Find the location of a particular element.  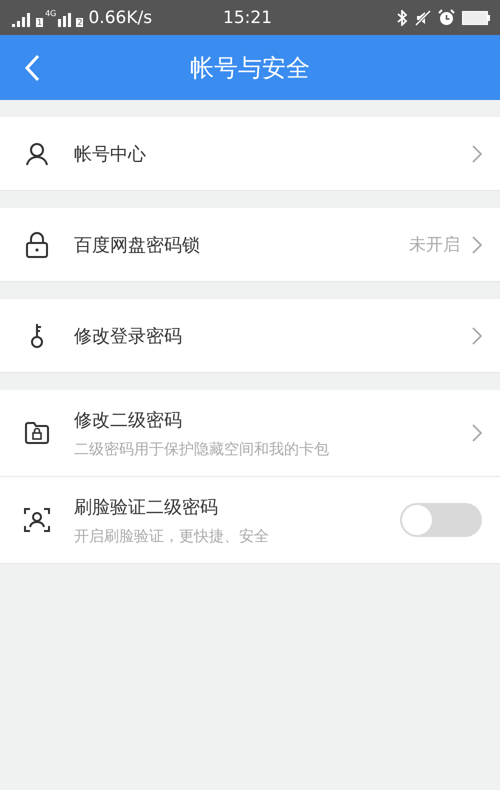

padlock-icon is located at coordinates (37, 245).